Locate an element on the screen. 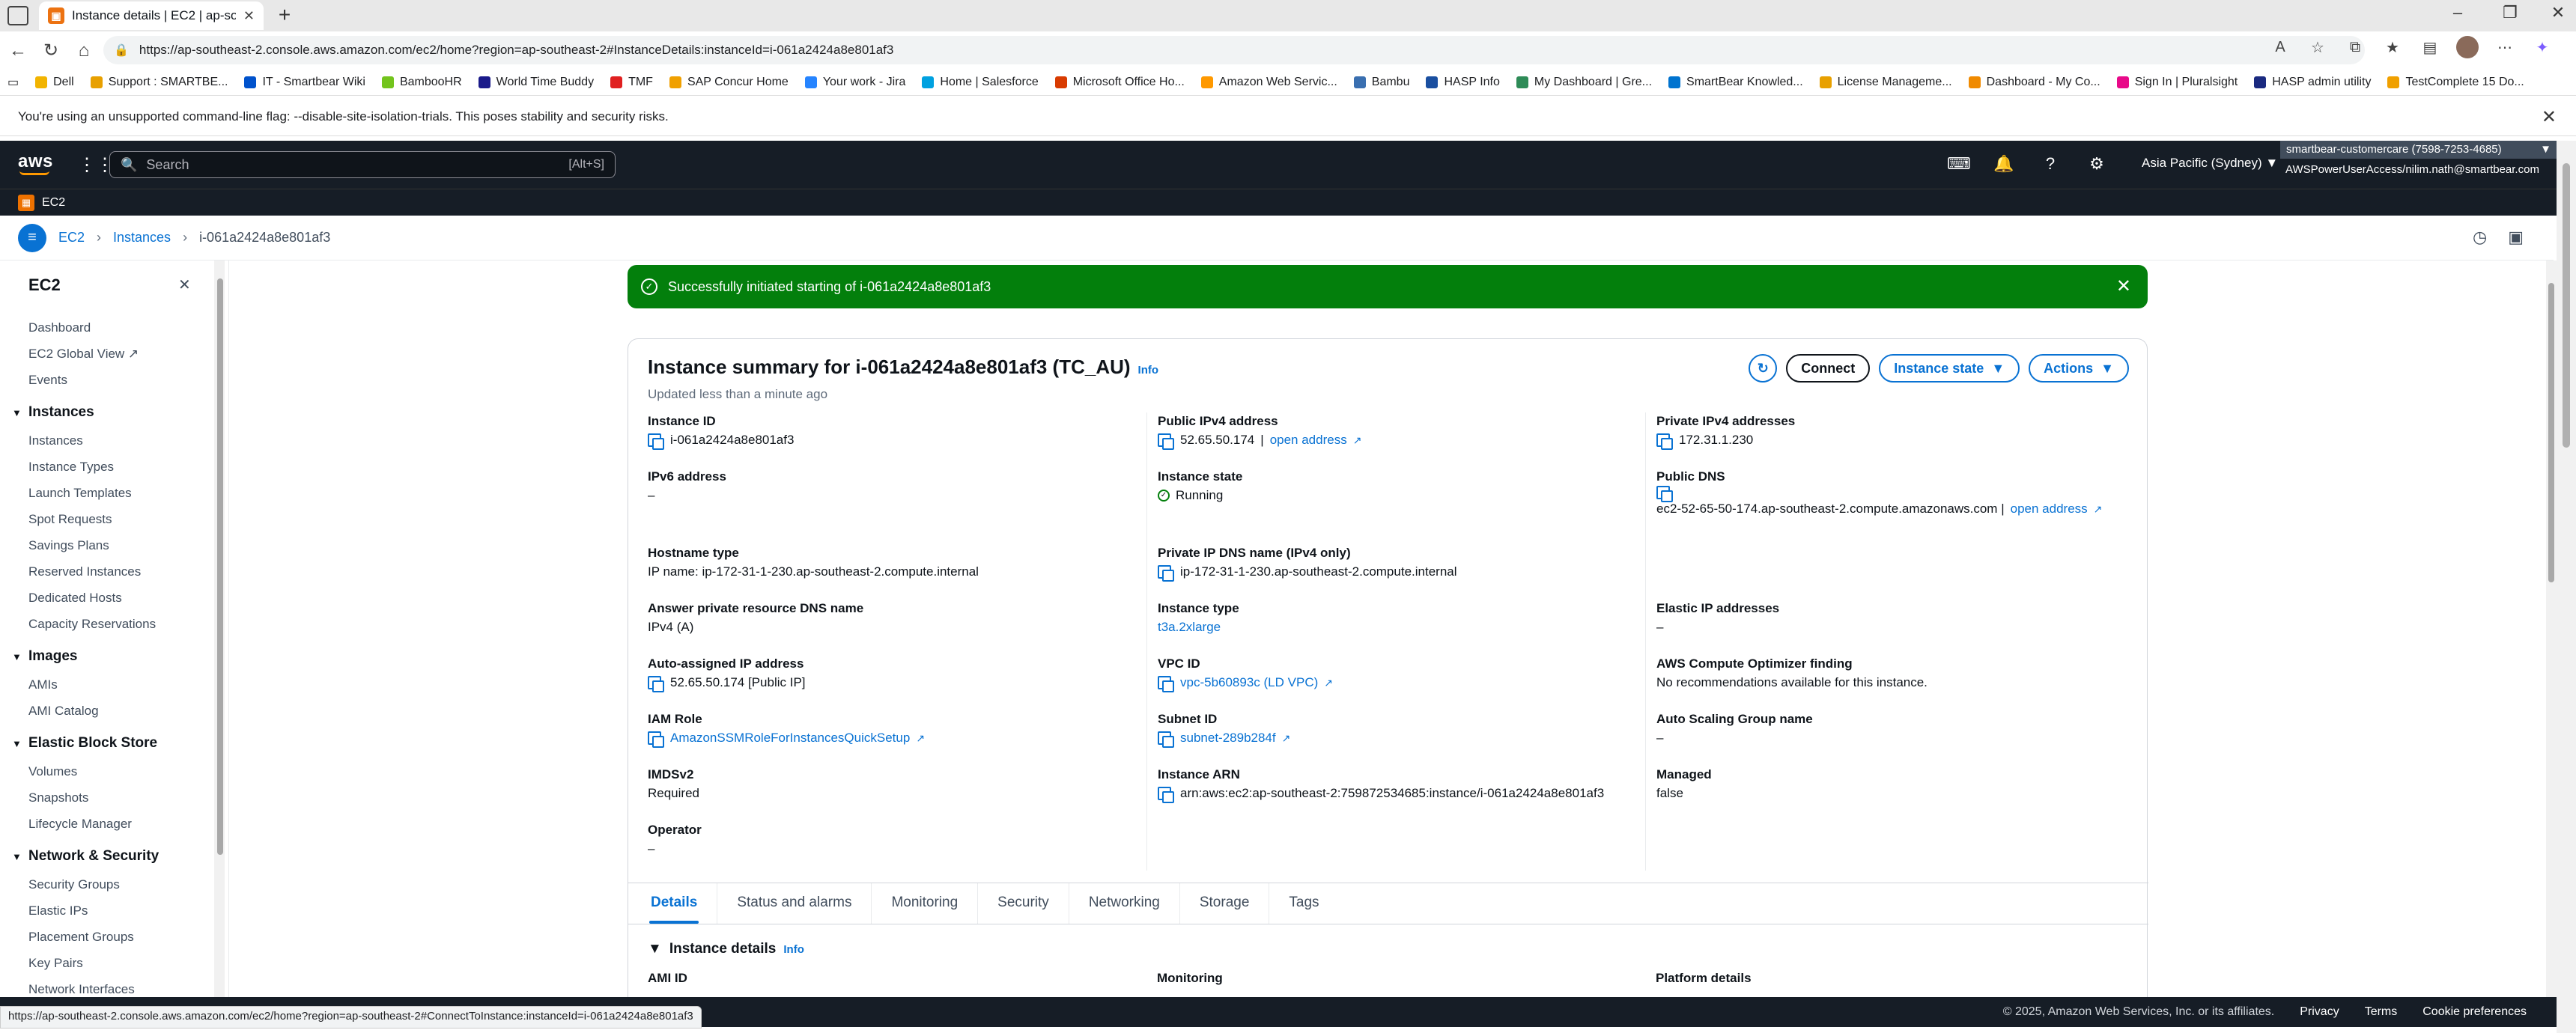 This screenshot has width=2576, height=1033. back-icon: ← is located at coordinates (17, 50).